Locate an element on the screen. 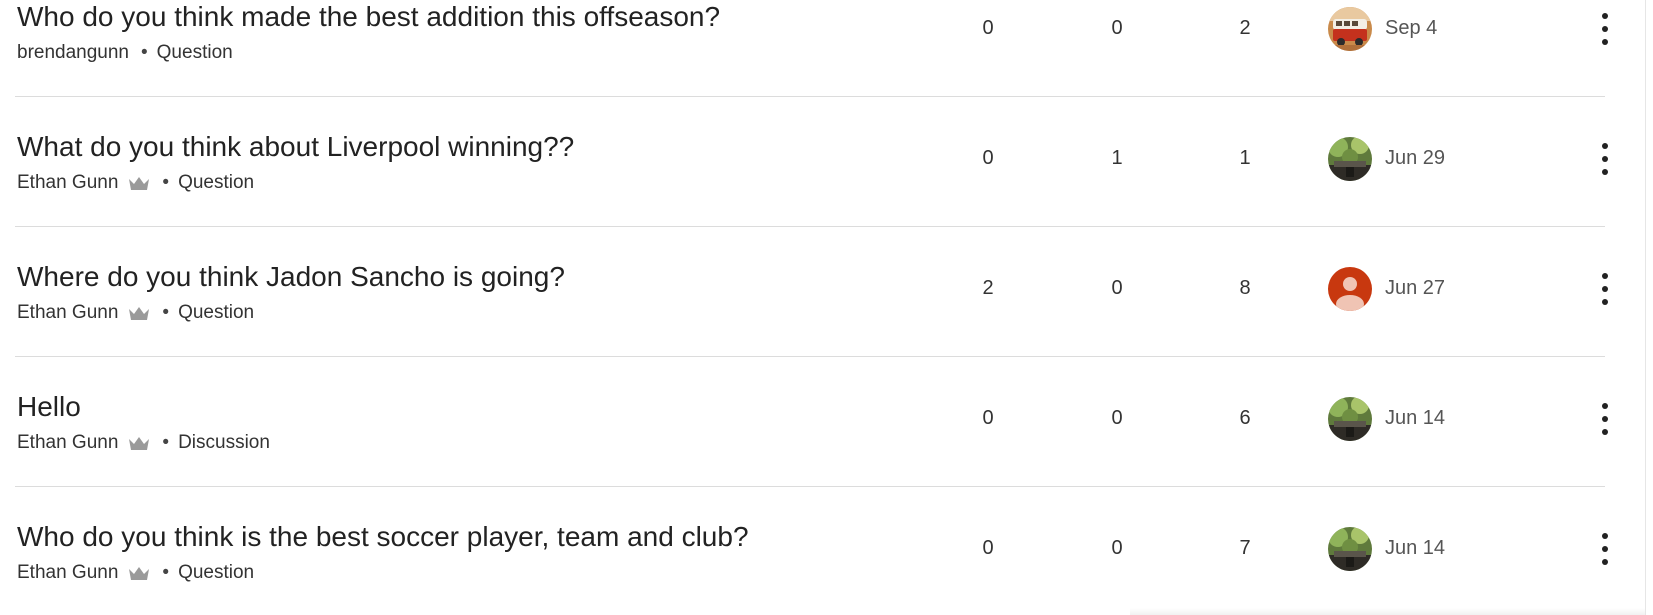 The image size is (1653, 615). likes-count: 2 is located at coordinates (988, 288).